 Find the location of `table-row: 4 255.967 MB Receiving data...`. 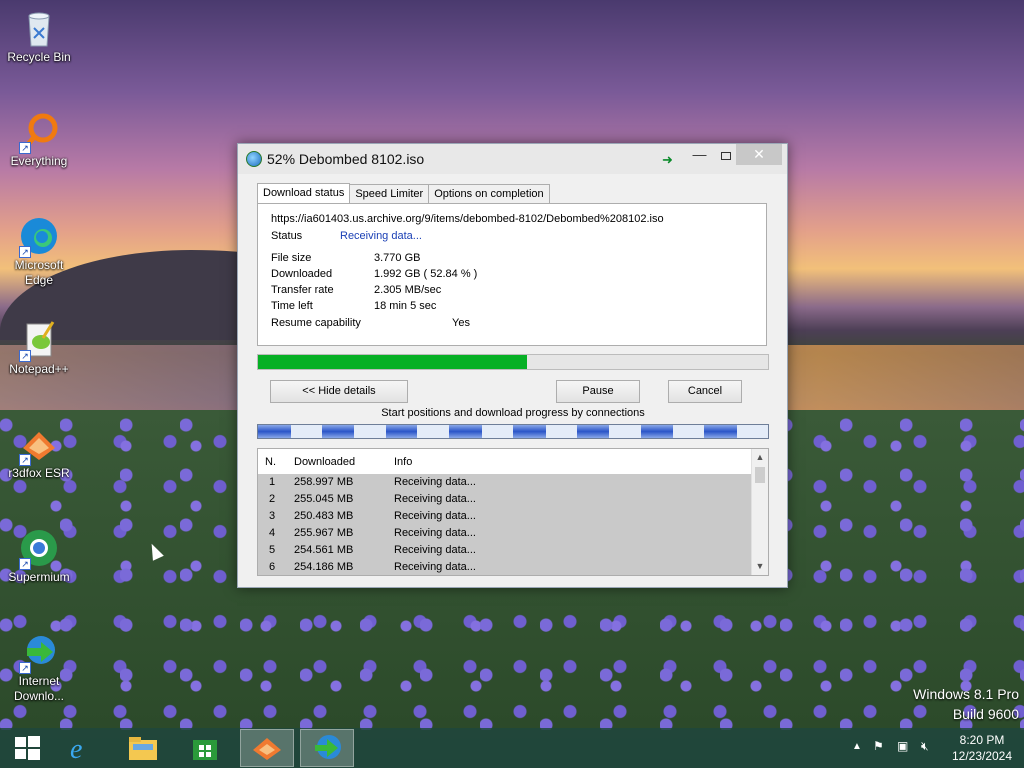

table-row: 4 255.967 MB Receiving data... is located at coordinates (504, 533).